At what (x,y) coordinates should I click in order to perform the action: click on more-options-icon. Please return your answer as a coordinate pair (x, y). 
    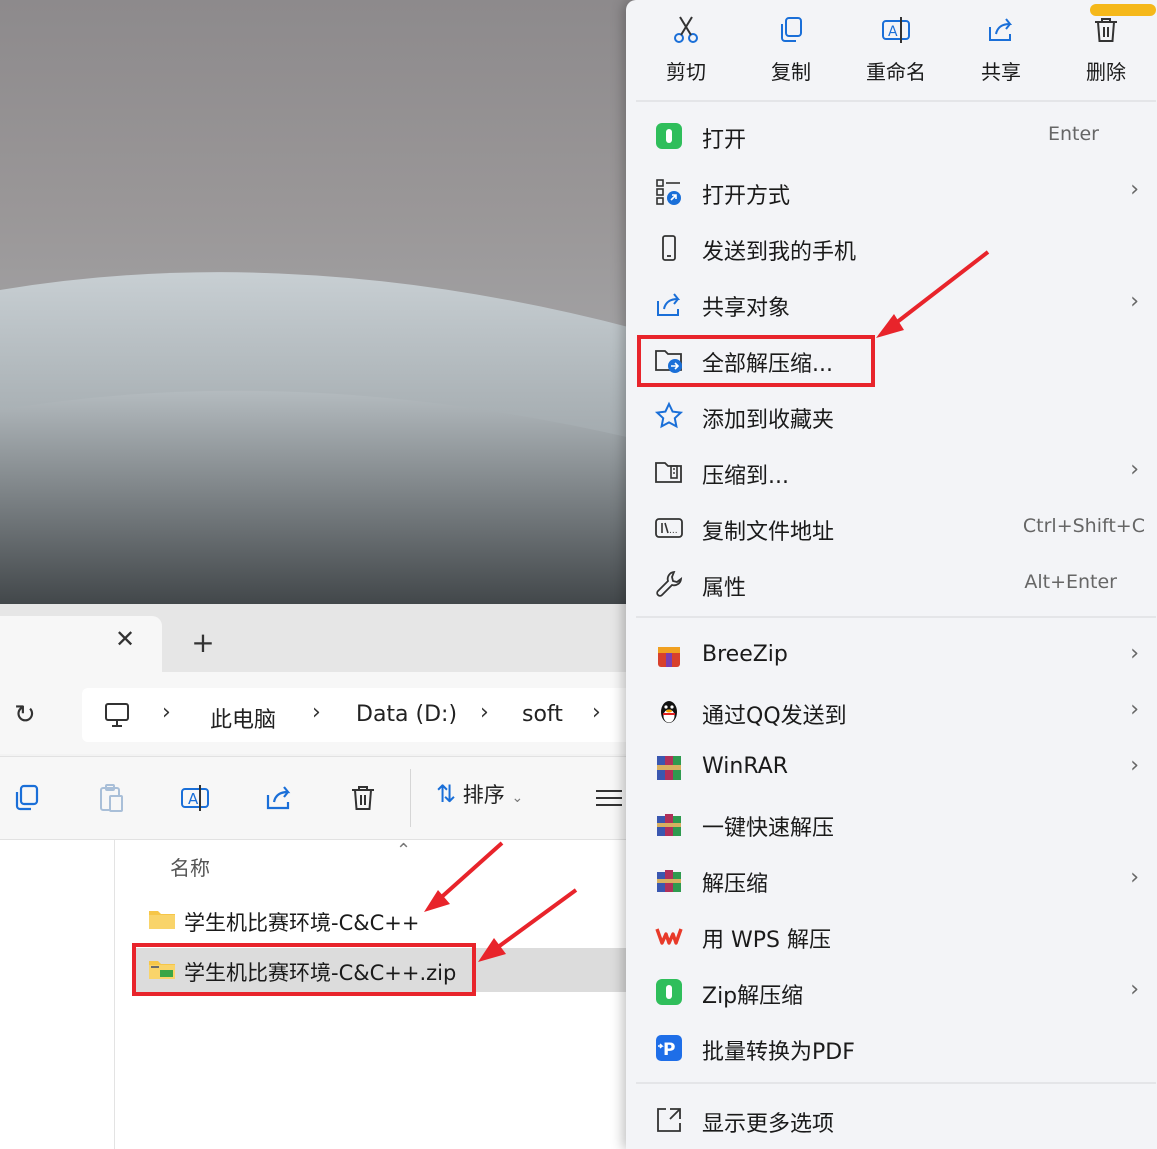
    Looking at the image, I should click on (669, 1120).